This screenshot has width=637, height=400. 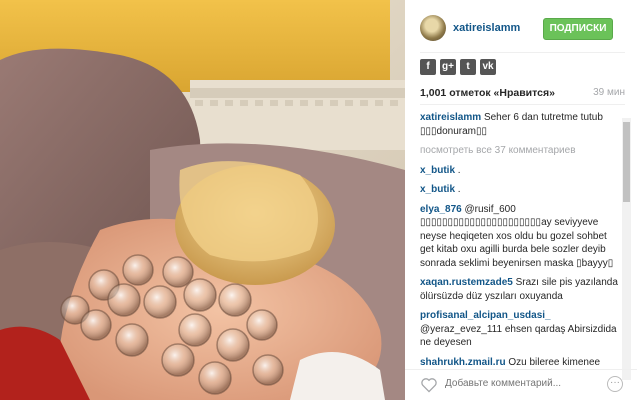 I want to click on comment-input, so click(x=520, y=383).